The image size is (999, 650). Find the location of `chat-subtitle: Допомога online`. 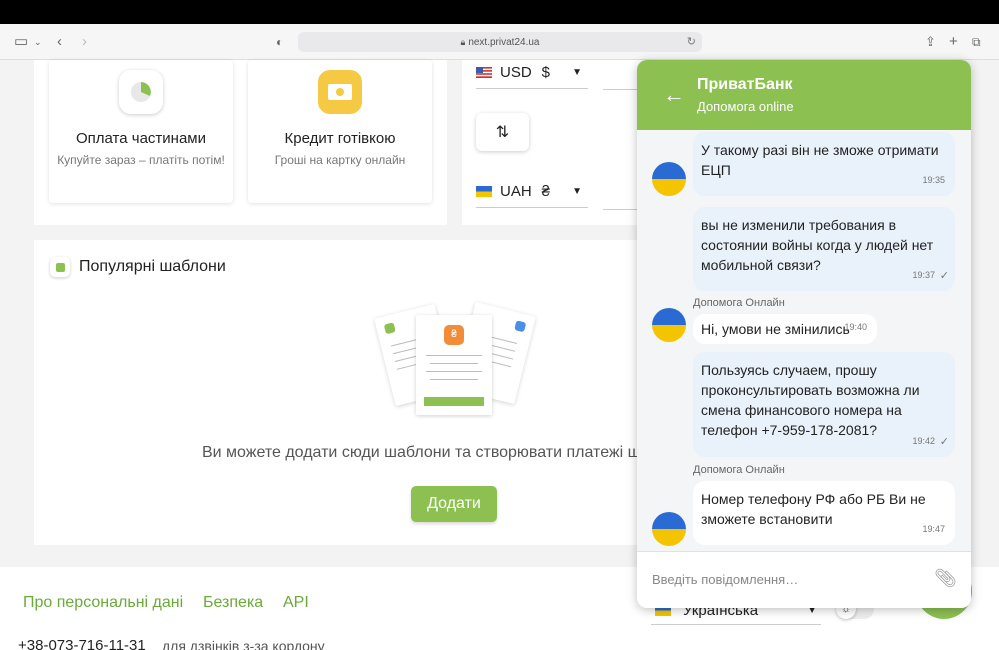

chat-subtitle: Допомога online is located at coordinates (745, 106).